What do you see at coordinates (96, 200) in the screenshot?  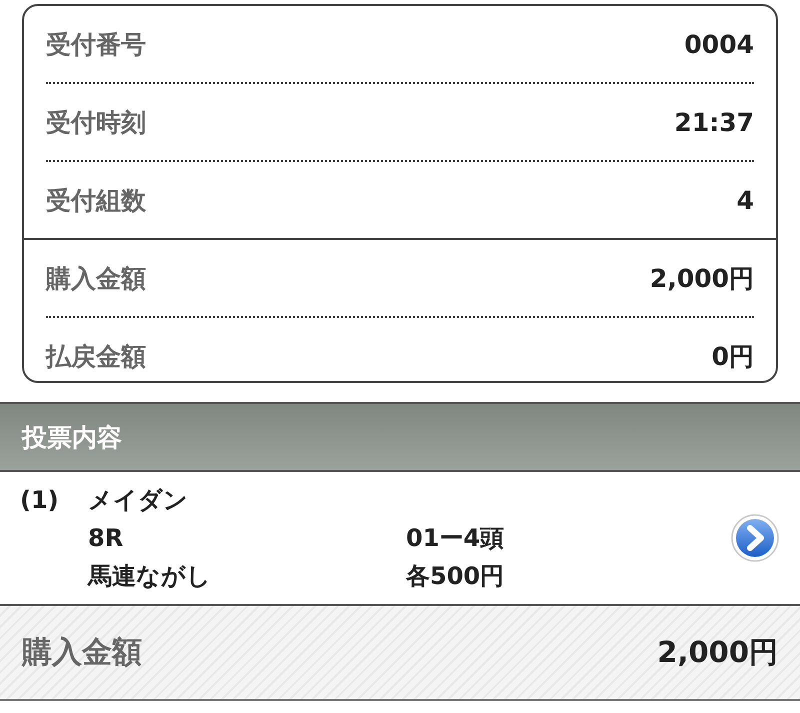 I see `field-label: 受付組数` at bounding box center [96, 200].